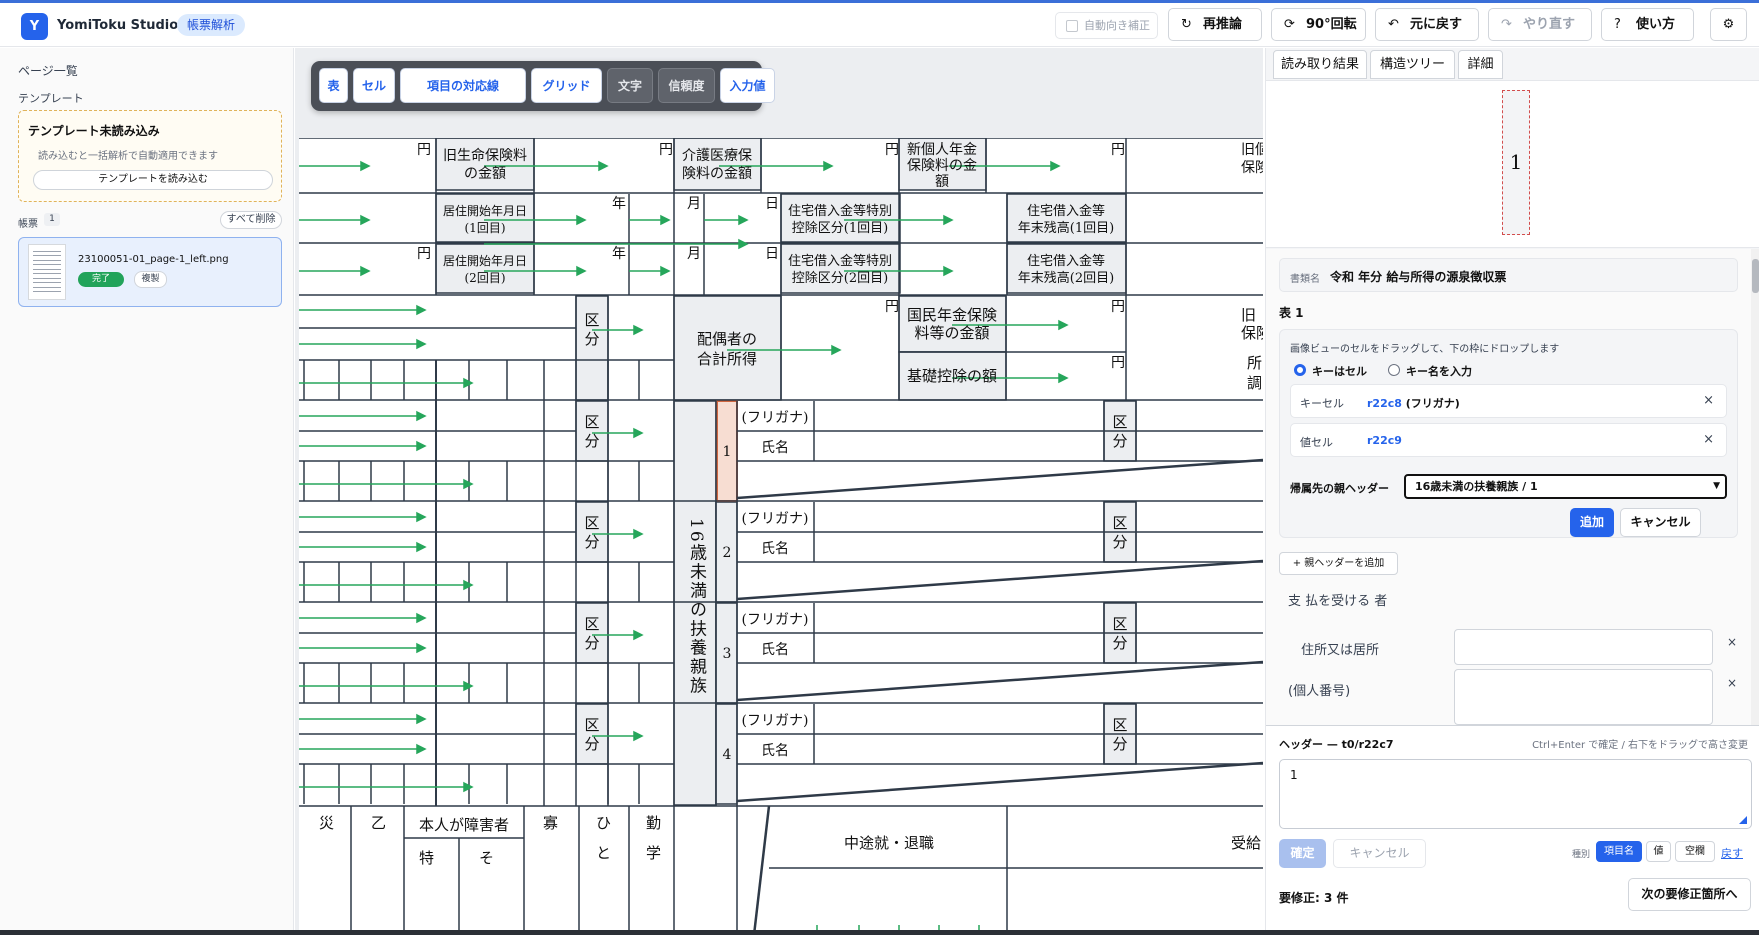  Describe the element at coordinates (1658, 851) in the screenshot. I see `kind-value-button: 値` at that location.